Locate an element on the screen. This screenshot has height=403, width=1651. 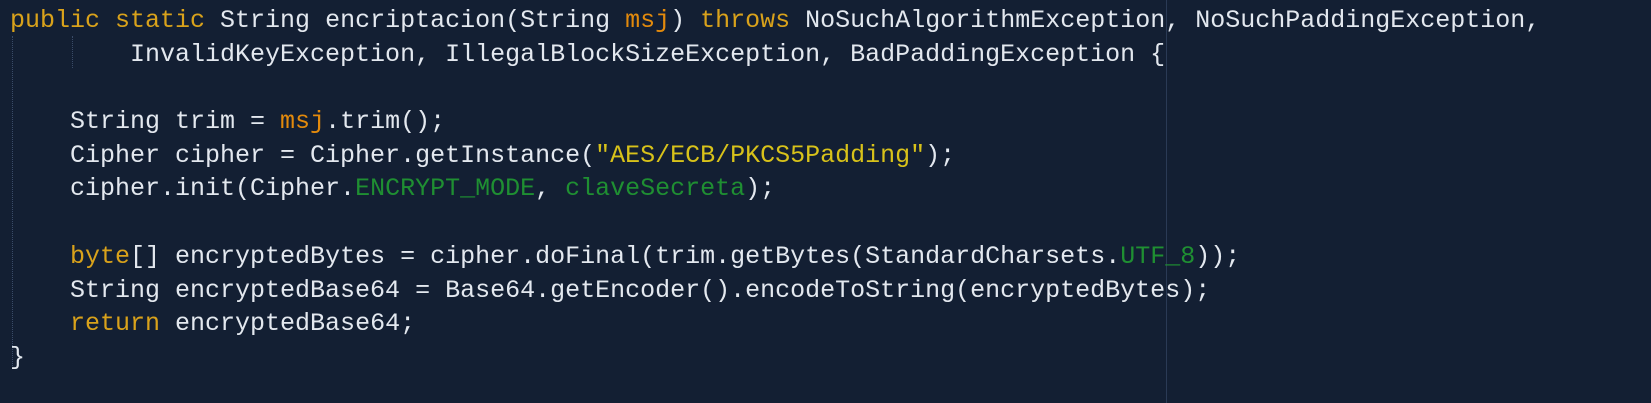
token-plain: )); is located at coordinates (1218, 256).